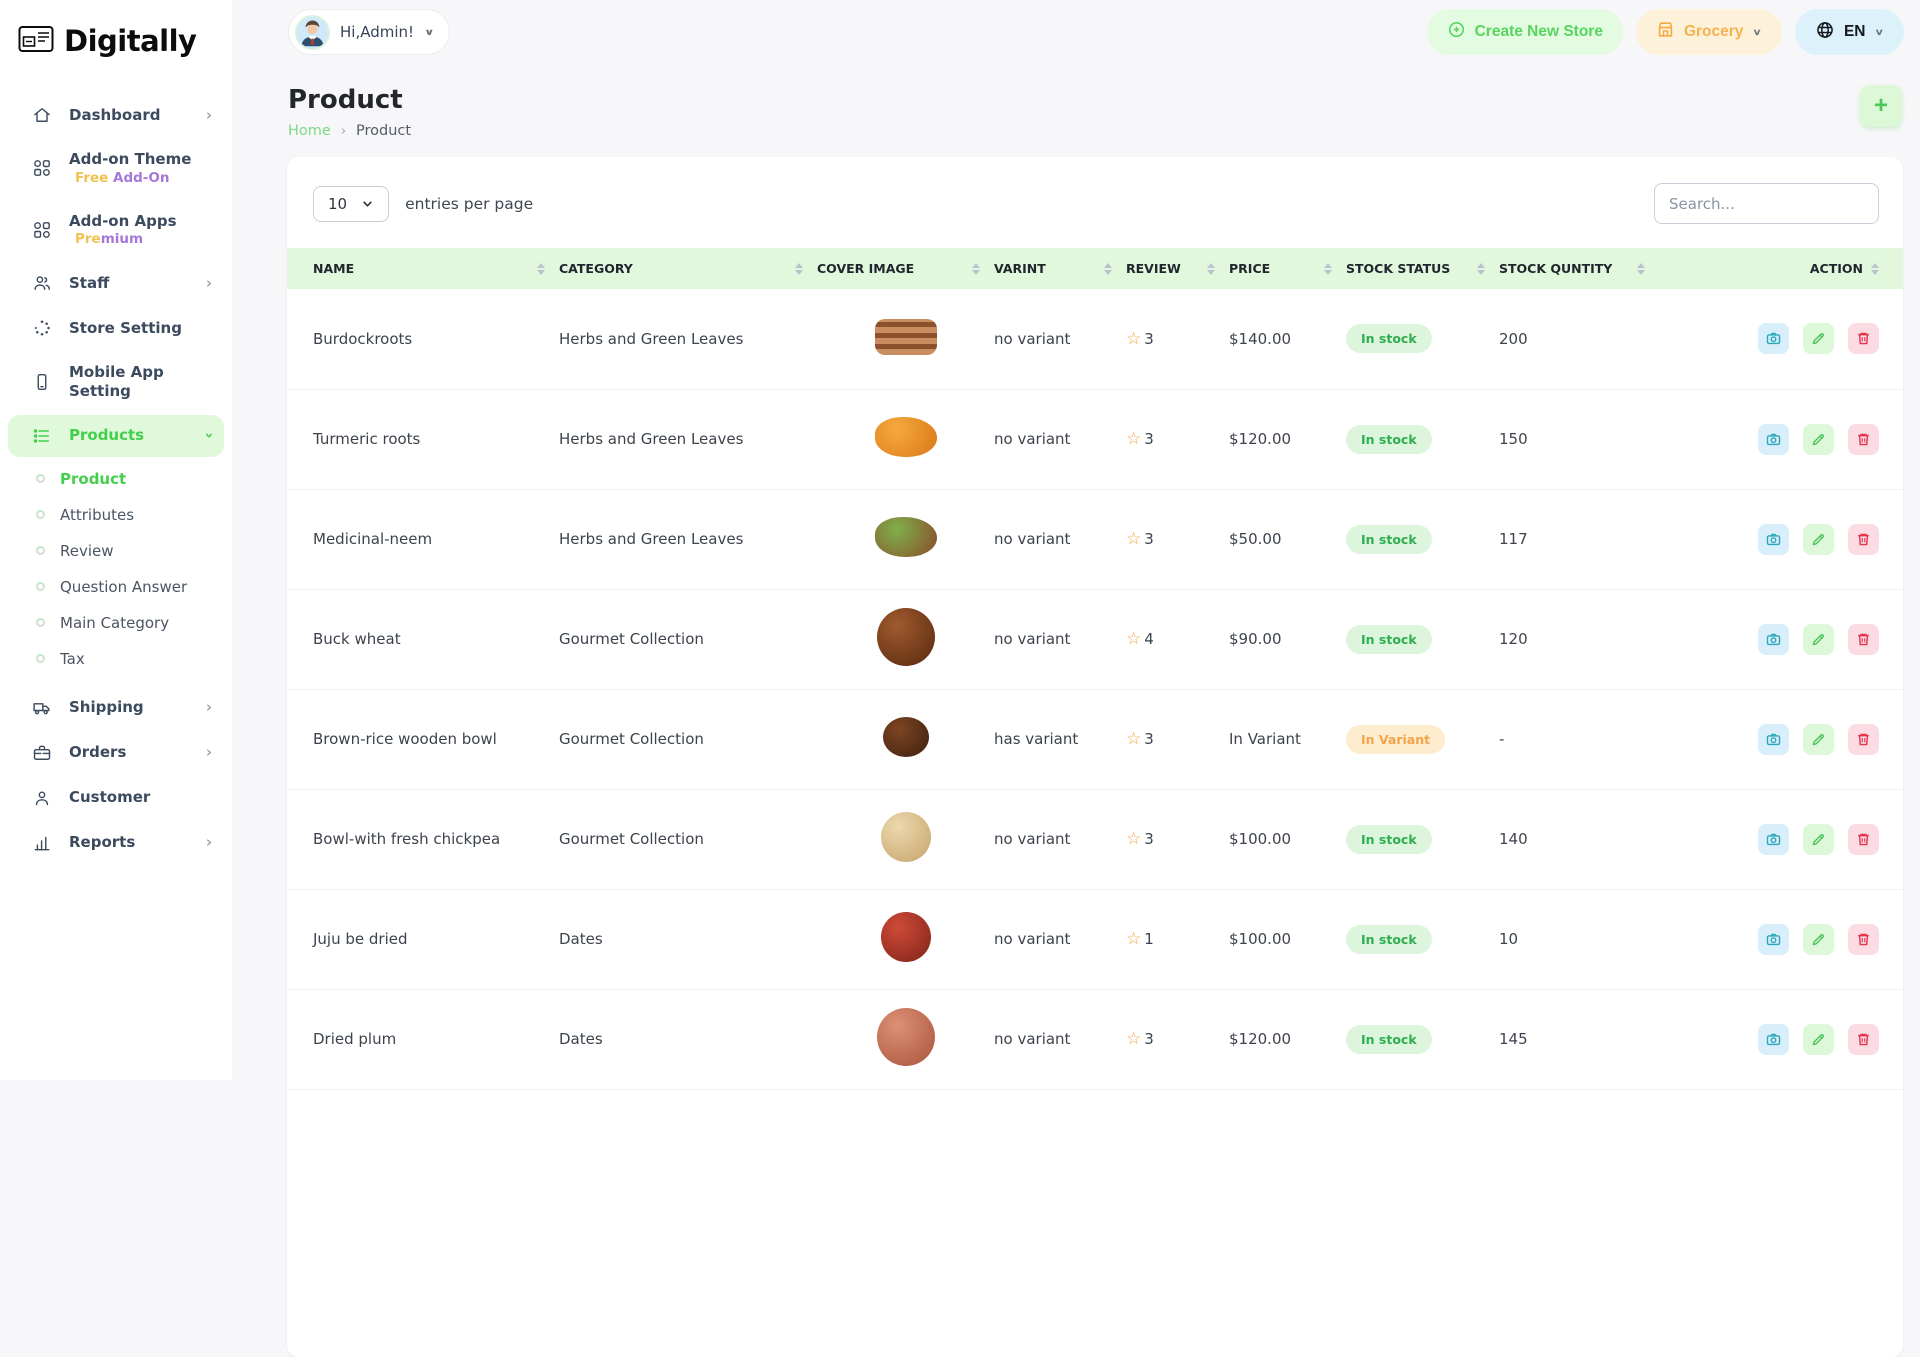  What do you see at coordinates (369, 32) in the screenshot?
I see `admin-profile-chip: Hi,Admin! ∨` at bounding box center [369, 32].